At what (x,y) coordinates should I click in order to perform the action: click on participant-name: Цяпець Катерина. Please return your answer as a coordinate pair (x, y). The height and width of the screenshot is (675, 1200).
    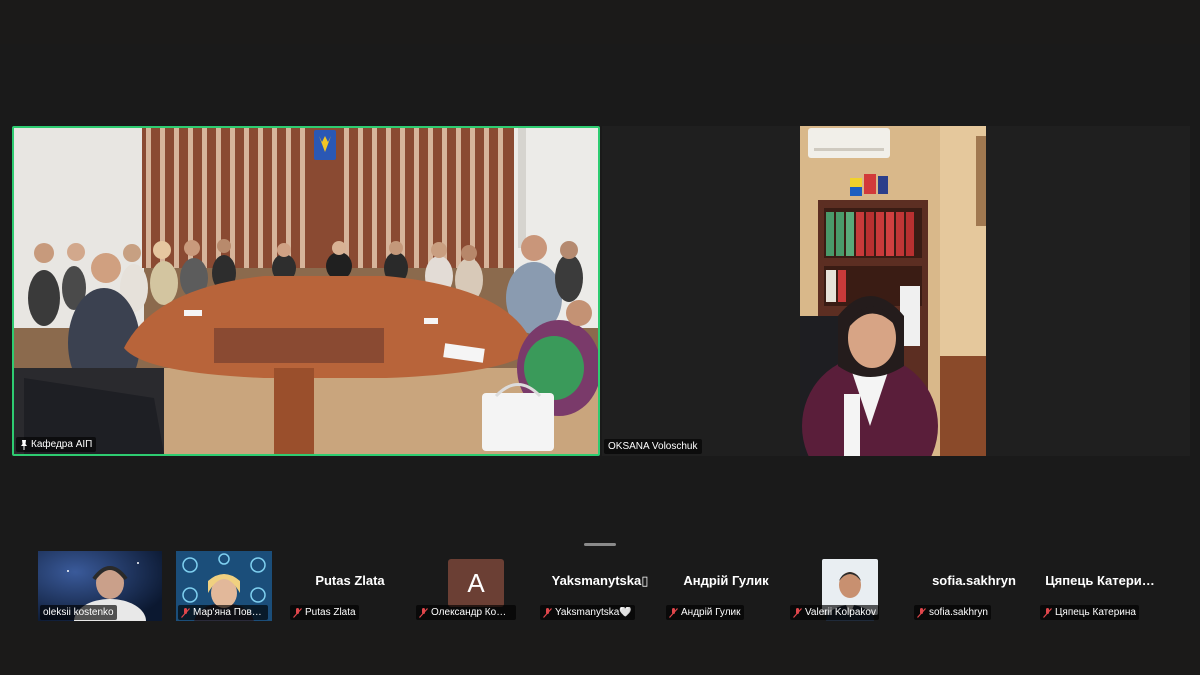
    Looking at the image, I should click on (1095, 612).